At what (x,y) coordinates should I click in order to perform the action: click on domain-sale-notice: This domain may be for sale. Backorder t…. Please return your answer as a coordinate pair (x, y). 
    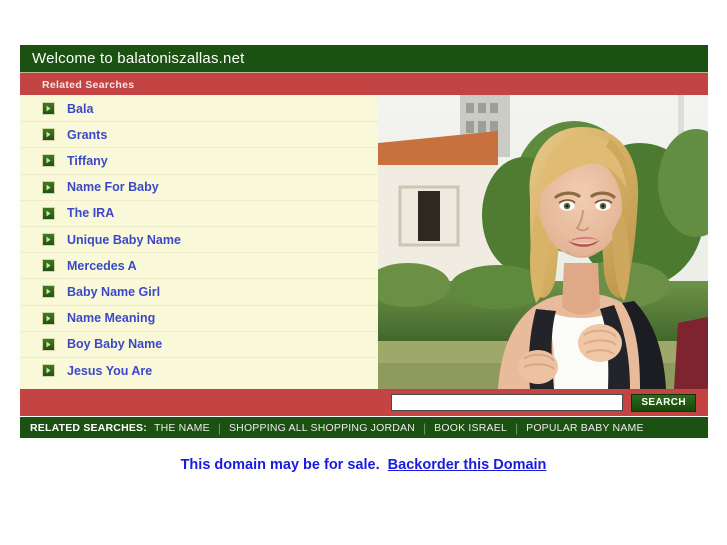
    Looking at the image, I should click on (363, 465).